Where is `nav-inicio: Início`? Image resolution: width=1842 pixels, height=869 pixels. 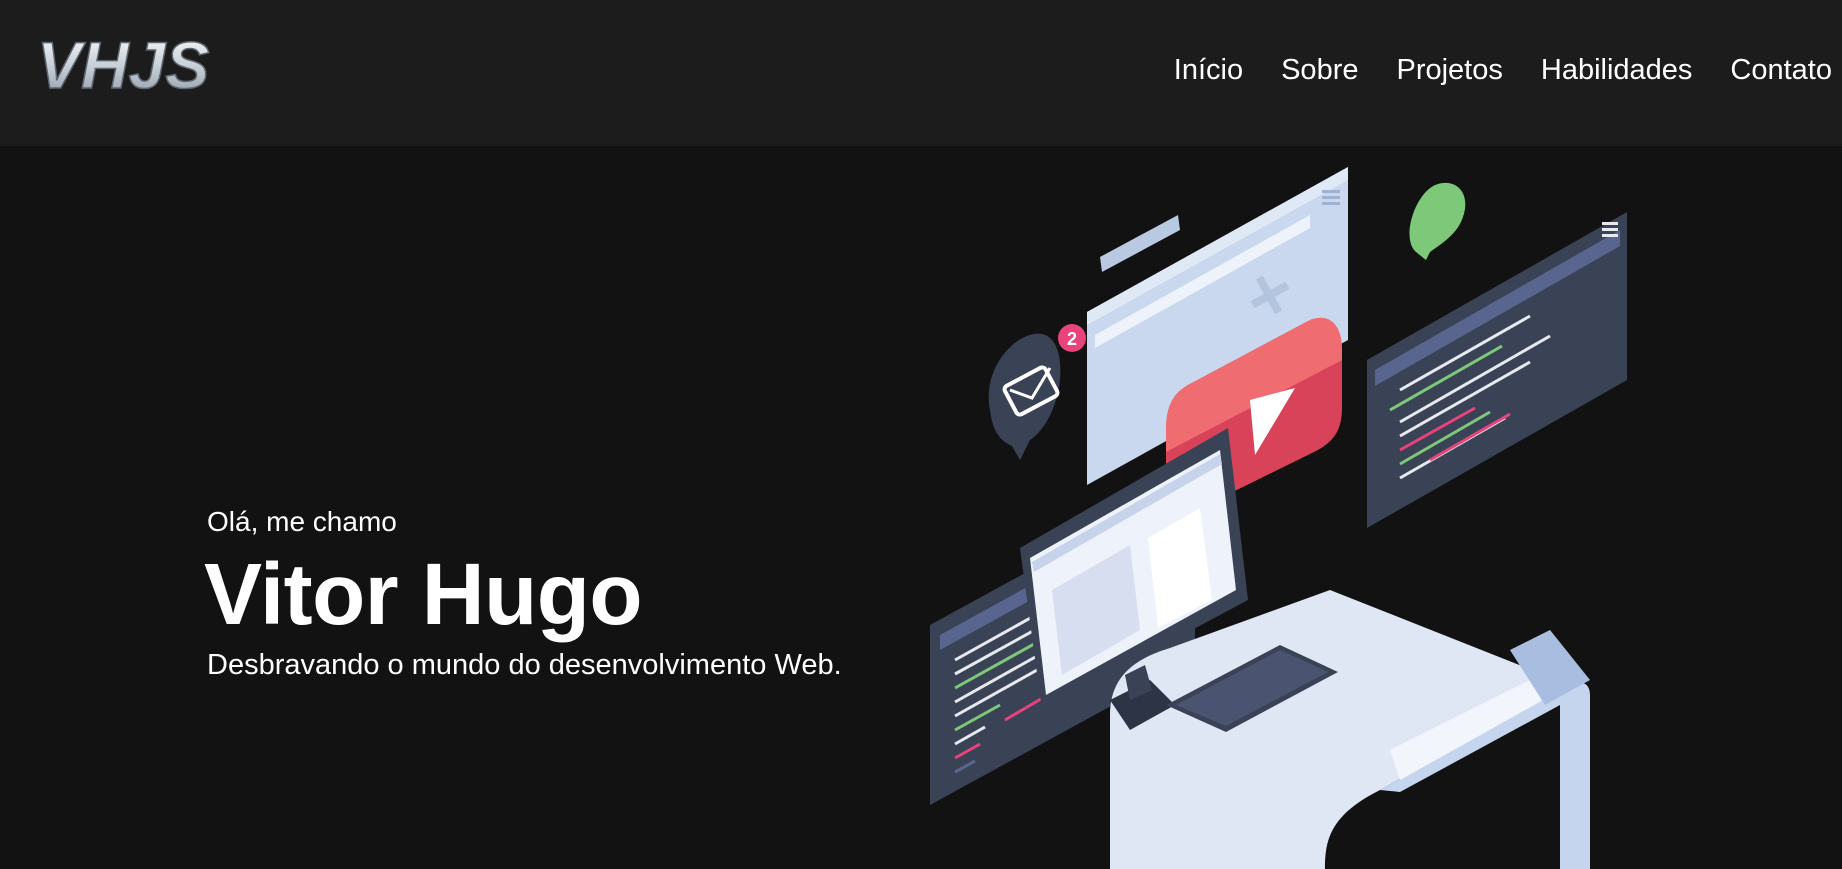 nav-inicio: Início is located at coordinates (1208, 70).